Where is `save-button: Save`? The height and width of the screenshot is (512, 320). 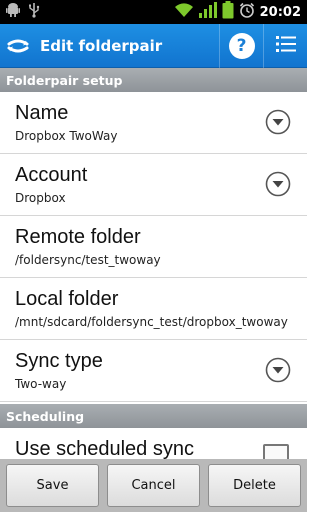
save-button: Save is located at coordinates (52, 485).